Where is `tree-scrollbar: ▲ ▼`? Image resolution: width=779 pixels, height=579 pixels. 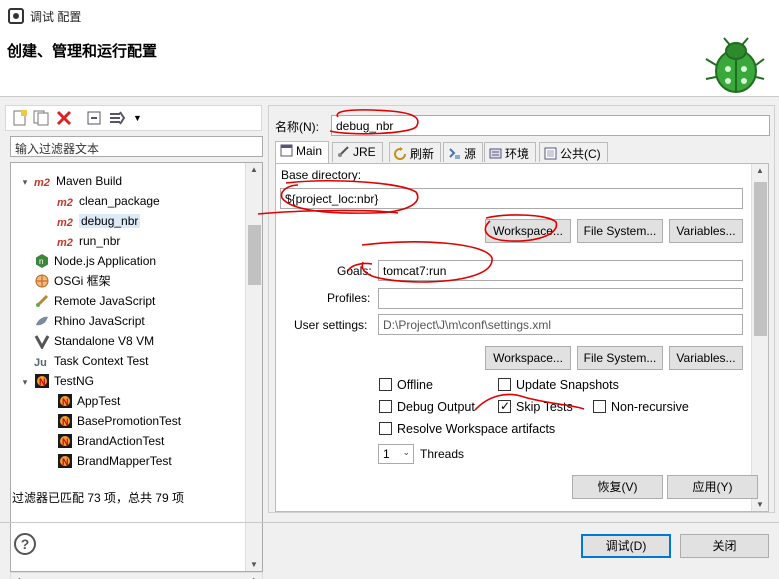
tree-scrollbar: ▲ ▼ is located at coordinates (253, 367).